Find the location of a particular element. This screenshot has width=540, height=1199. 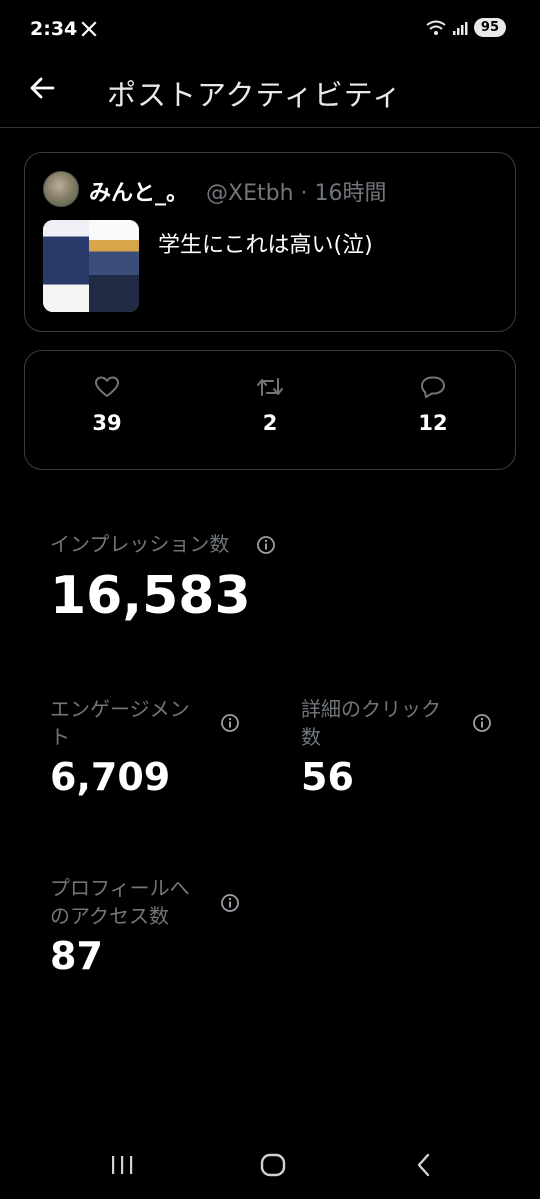

replies-count: 12 is located at coordinates (433, 423).